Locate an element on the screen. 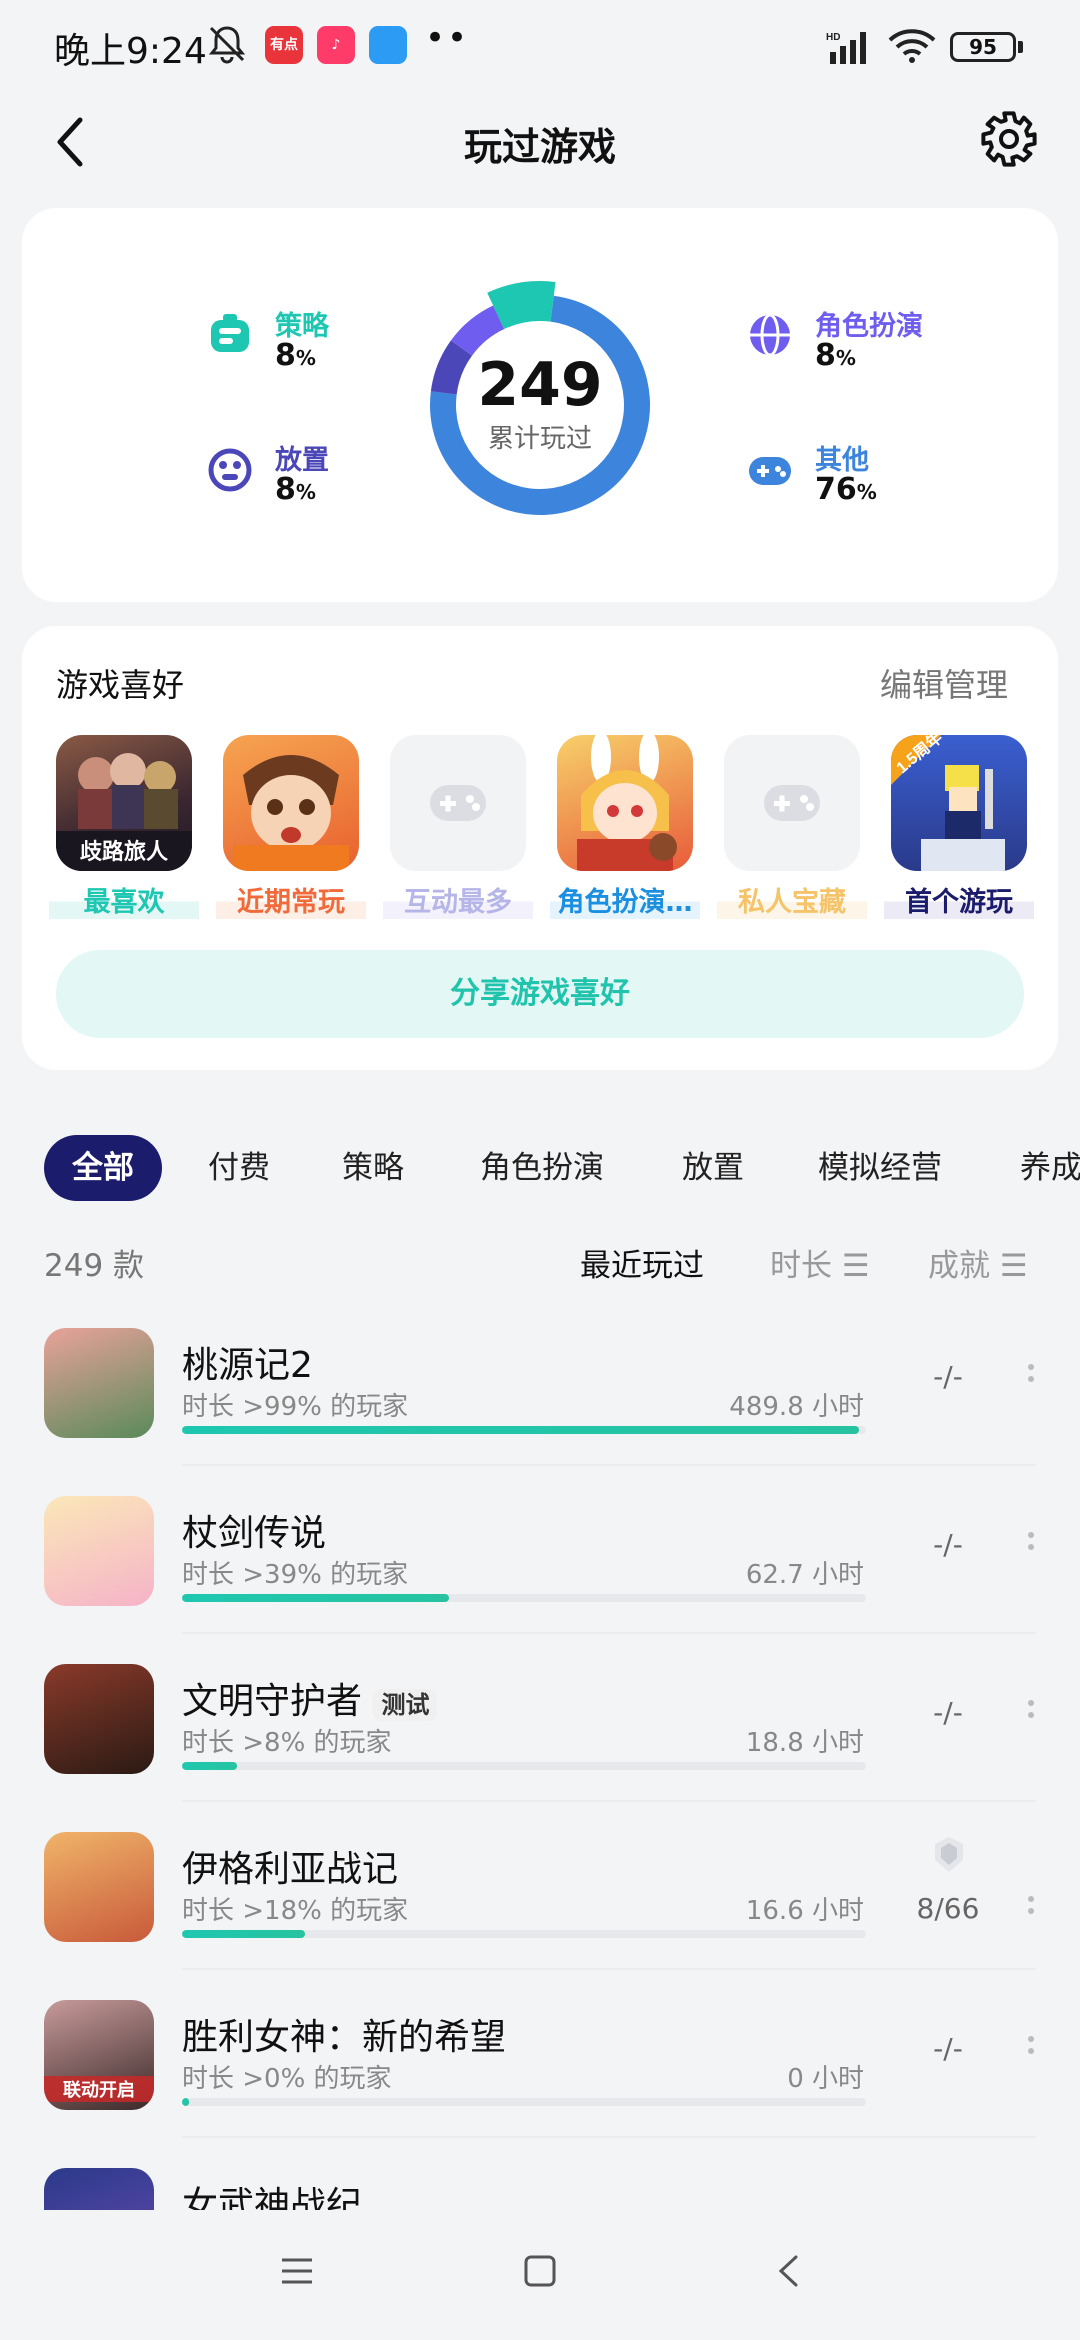  game-playtime-rank: 时长 >99% 的玩家 is located at coordinates (295, 1407).